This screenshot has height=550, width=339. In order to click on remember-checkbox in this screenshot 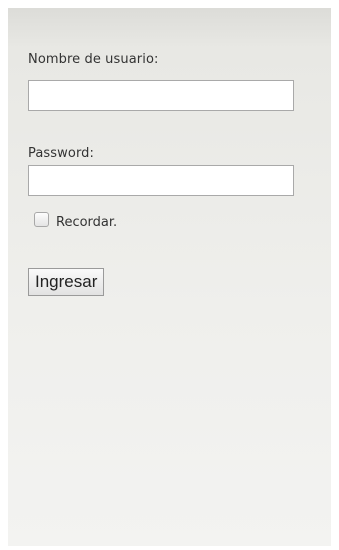, I will do `click(41, 219)`.